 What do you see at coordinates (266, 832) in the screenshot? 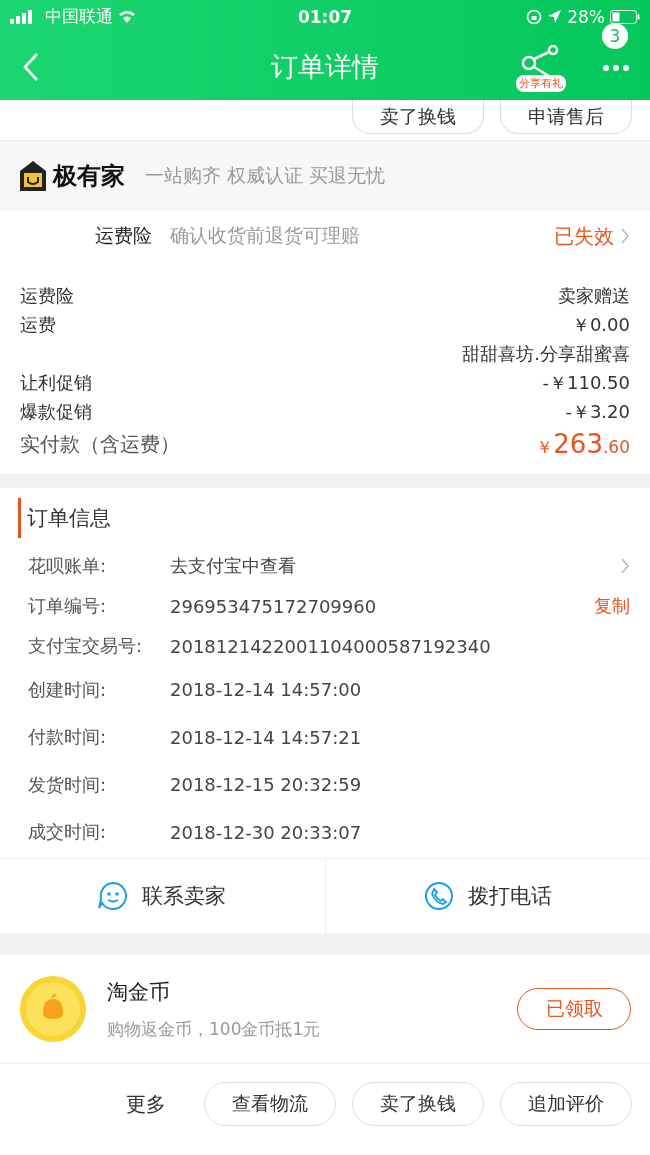
I see `info-value: 2018-12-30 20:33:07` at bounding box center [266, 832].